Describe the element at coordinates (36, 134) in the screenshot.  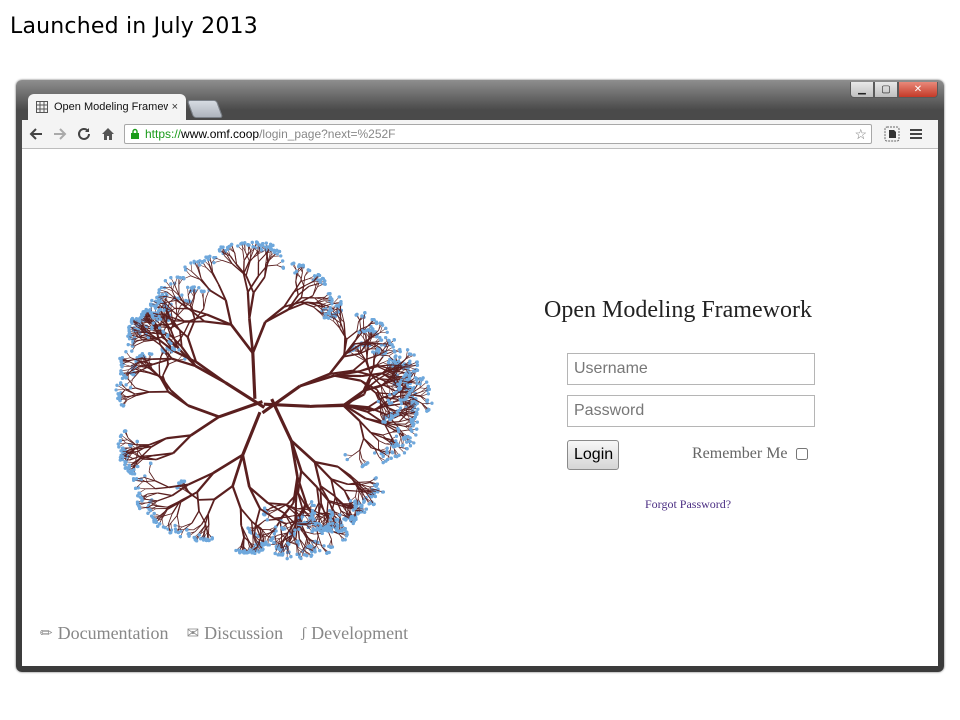
I see `back-arrow-icon` at that location.